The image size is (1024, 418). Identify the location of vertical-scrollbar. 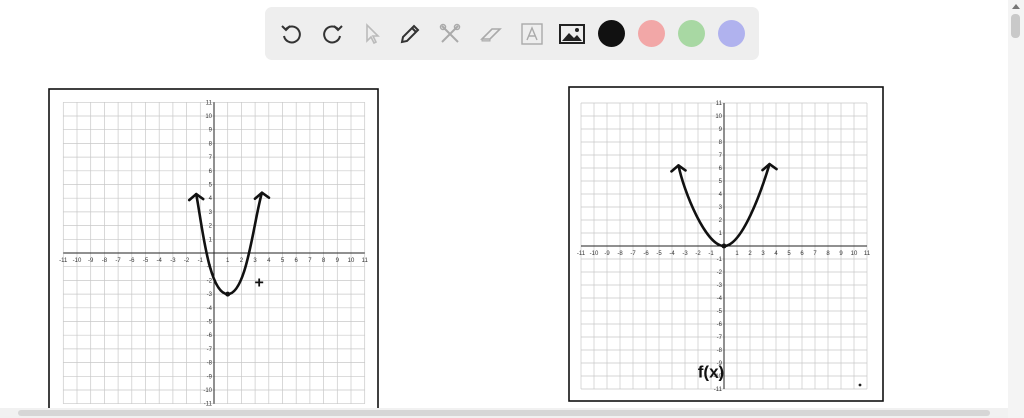
(1016, 209).